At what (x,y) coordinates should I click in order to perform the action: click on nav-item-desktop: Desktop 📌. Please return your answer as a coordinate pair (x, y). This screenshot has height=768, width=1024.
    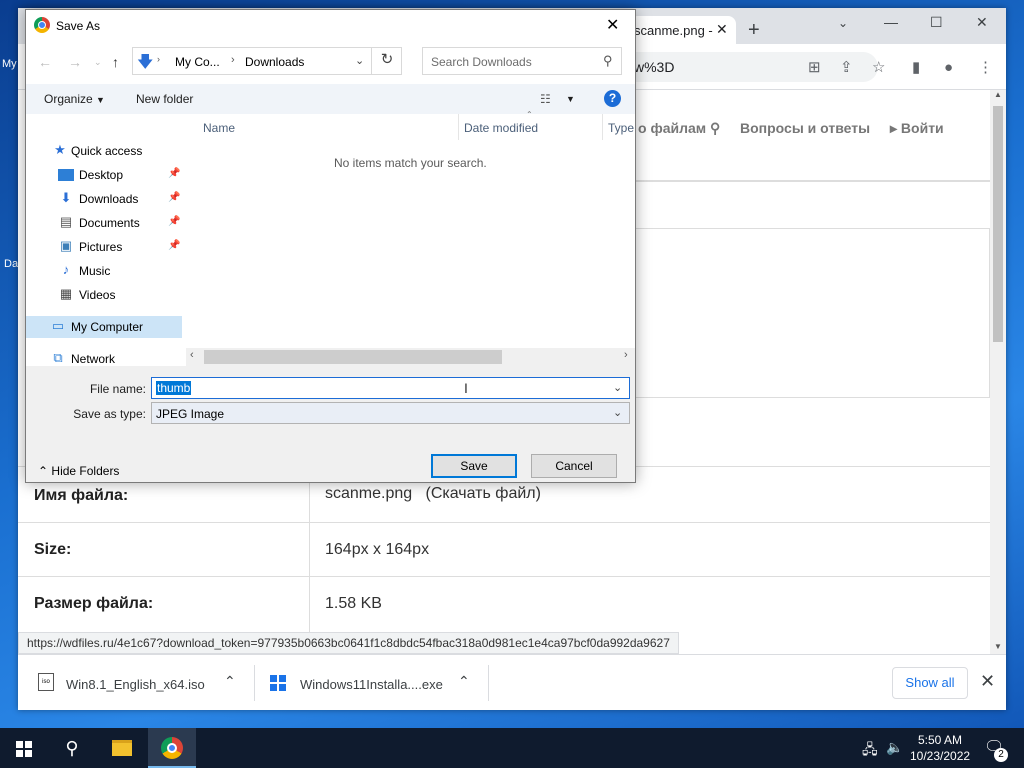
    Looking at the image, I should click on (105, 175).